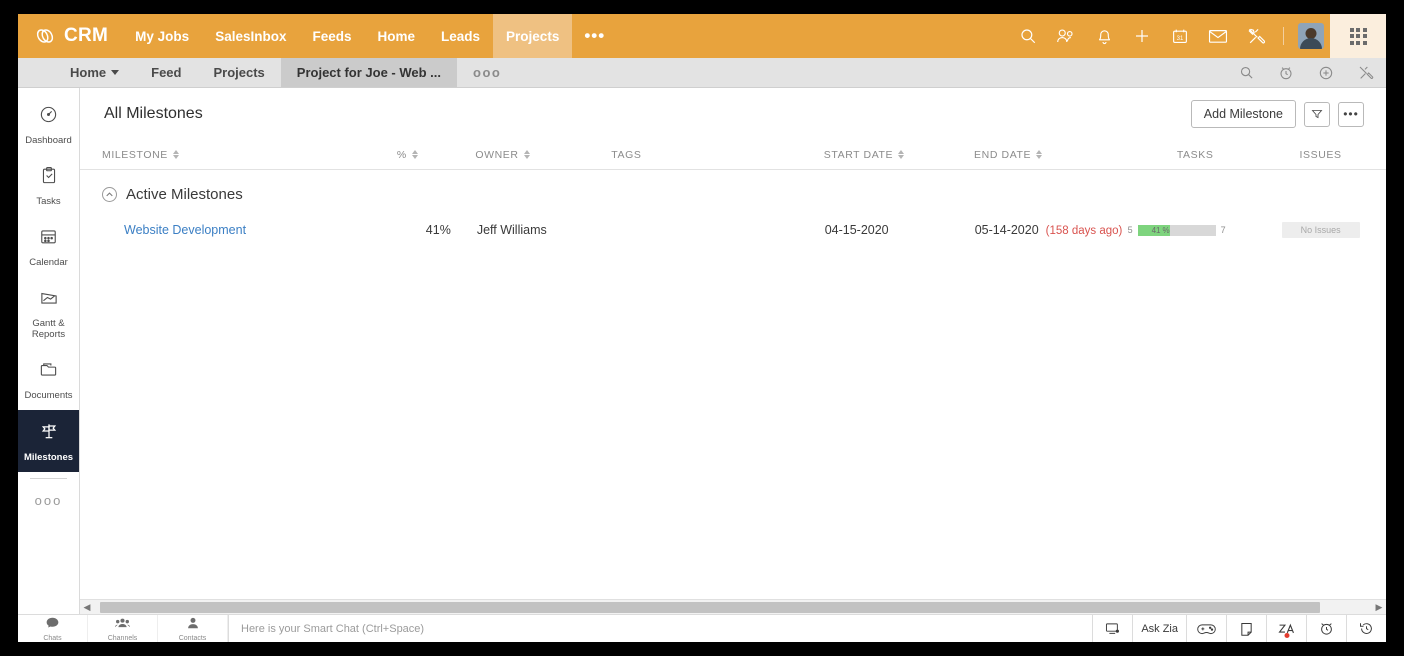  Describe the element at coordinates (1066, 36) in the screenshot. I see `contacts-icon` at that location.